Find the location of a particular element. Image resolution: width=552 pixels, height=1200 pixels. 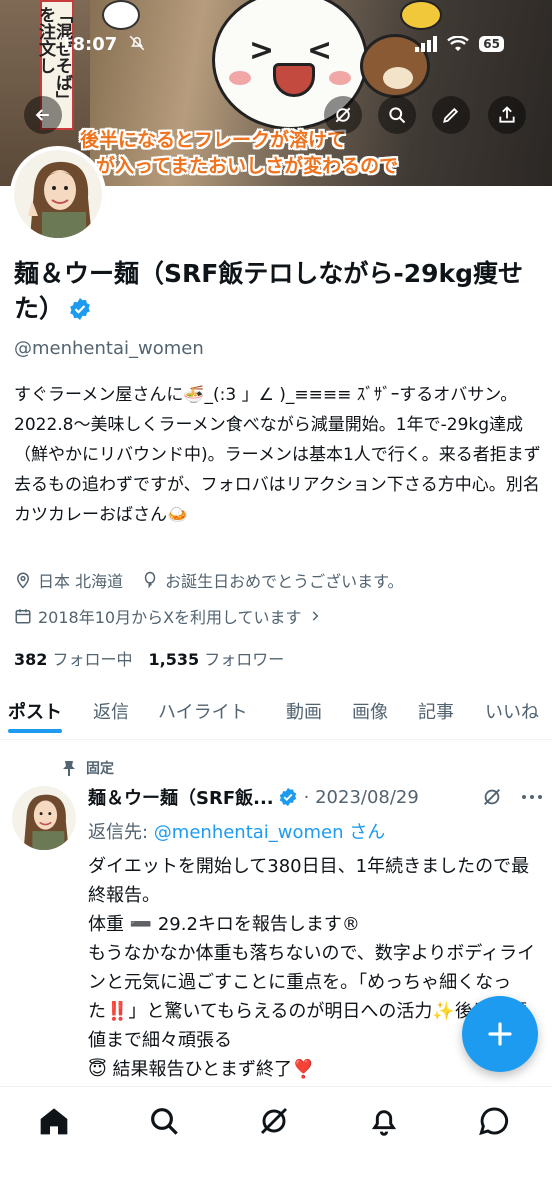

profile-name: 麺＆ウー麺（SRF飯テロしながら-29kg痩せた） is located at coordinates (274, 293).